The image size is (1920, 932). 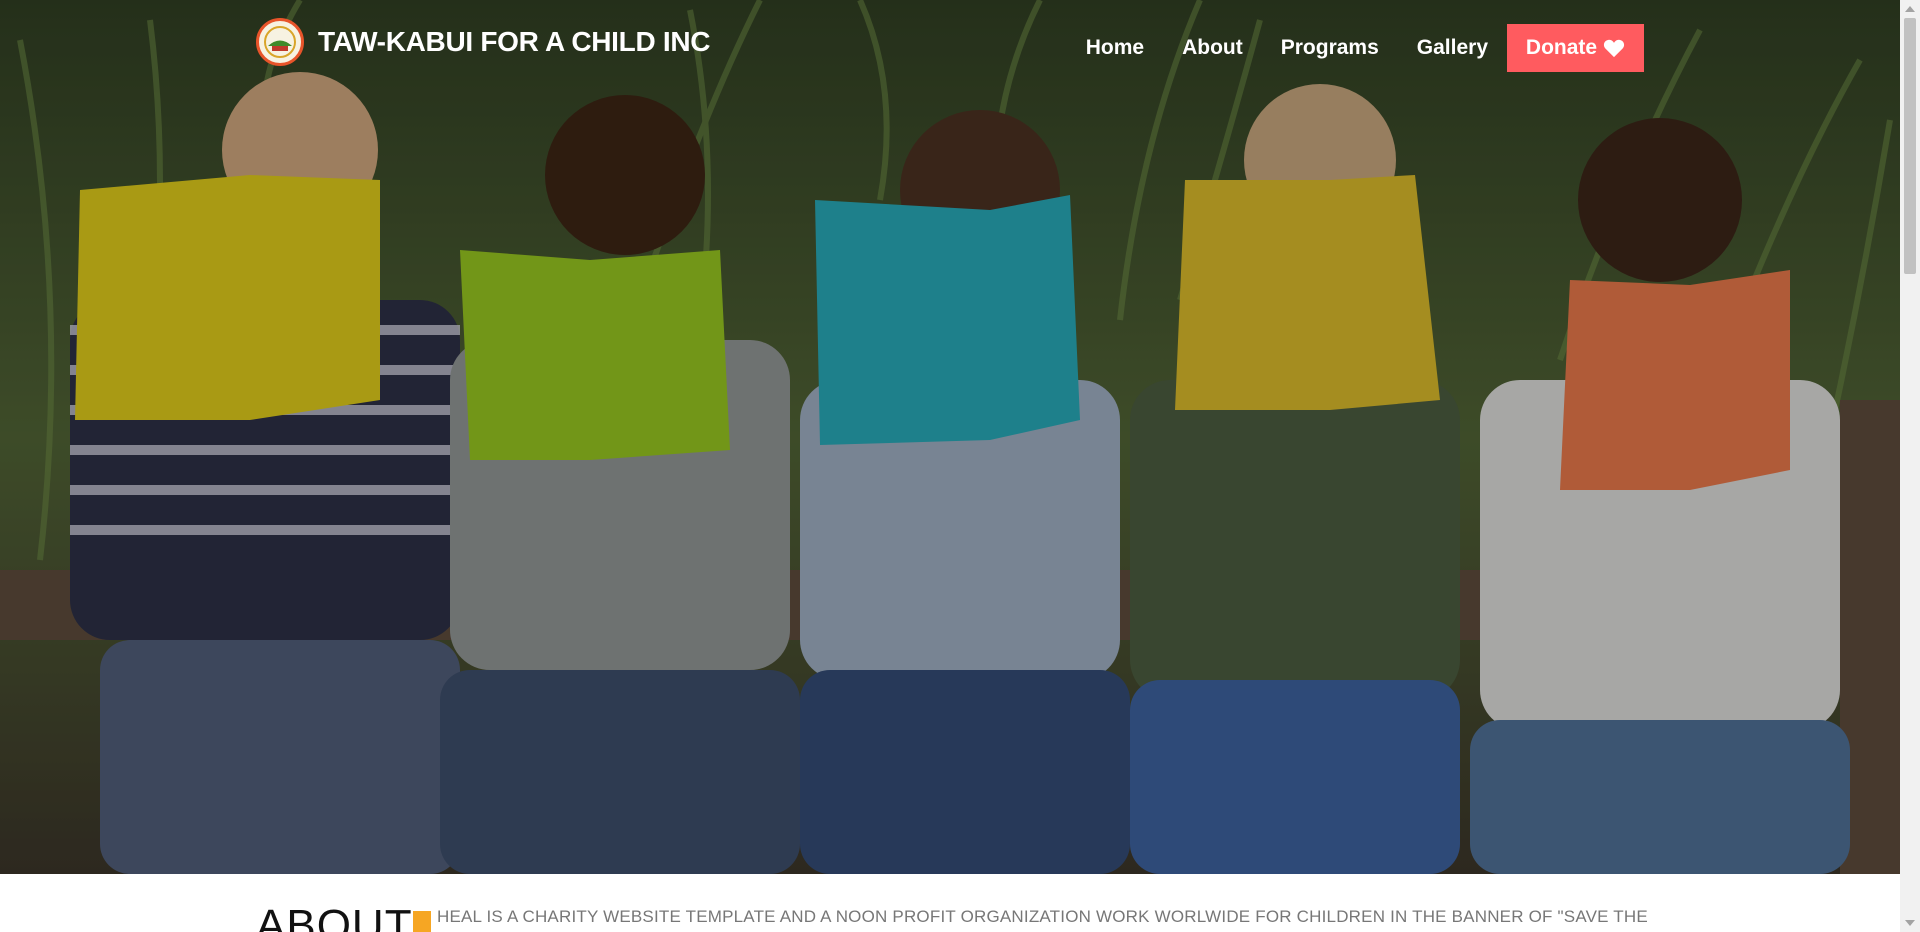 I want to click on nav-home: Home, so click(x=1115, y=48).